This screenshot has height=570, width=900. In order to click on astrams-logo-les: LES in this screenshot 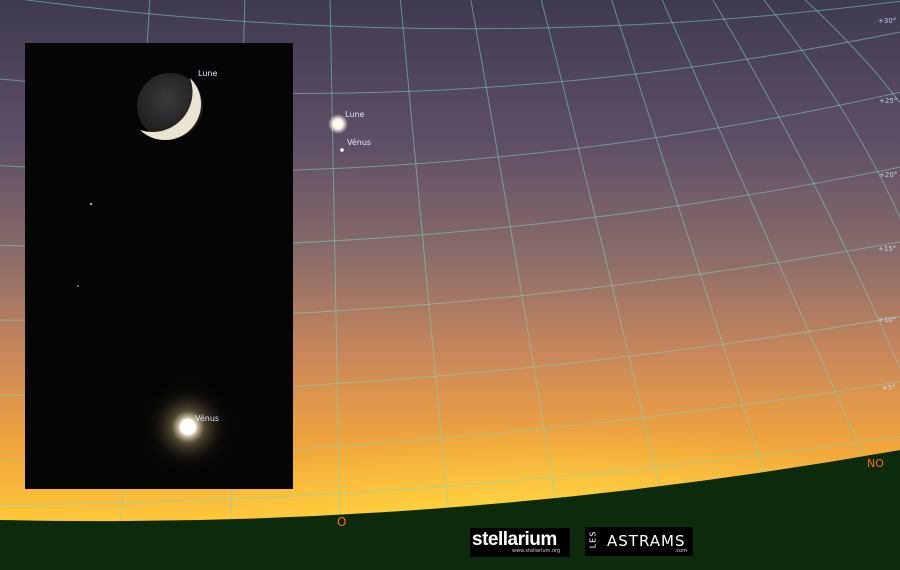, I will do `click(593, 539)`.